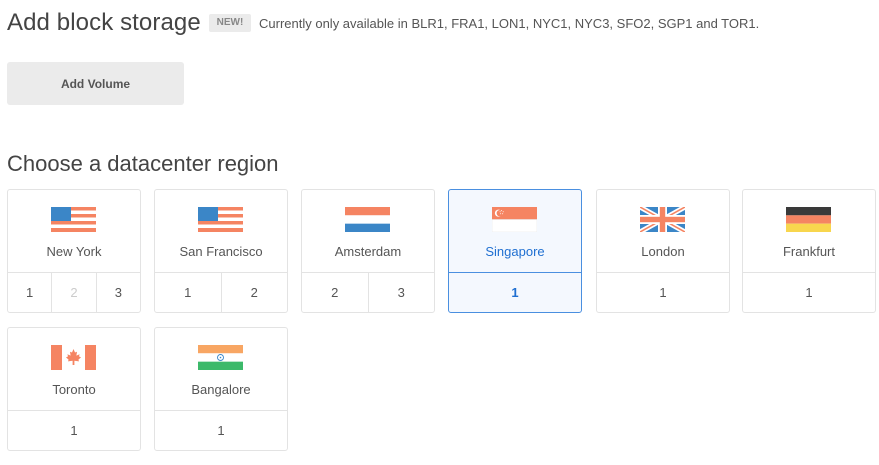 Image resolution: width=879 pixels, height=465 pixels. What do you see at coordinates (95, 83) in the screenshot?
I see `add-volume-button: Add Volume` at bounding box center [95, 83].